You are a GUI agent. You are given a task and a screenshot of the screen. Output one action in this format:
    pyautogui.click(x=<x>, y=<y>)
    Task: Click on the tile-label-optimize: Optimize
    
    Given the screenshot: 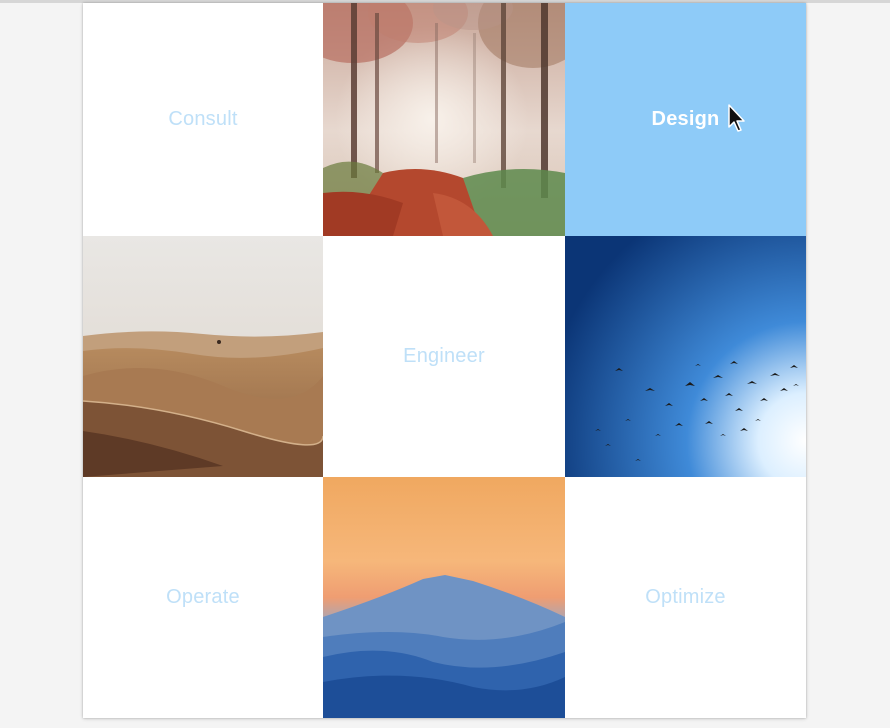 What is the action you would take?
    pyautogui.click(x=685, y=597)
    